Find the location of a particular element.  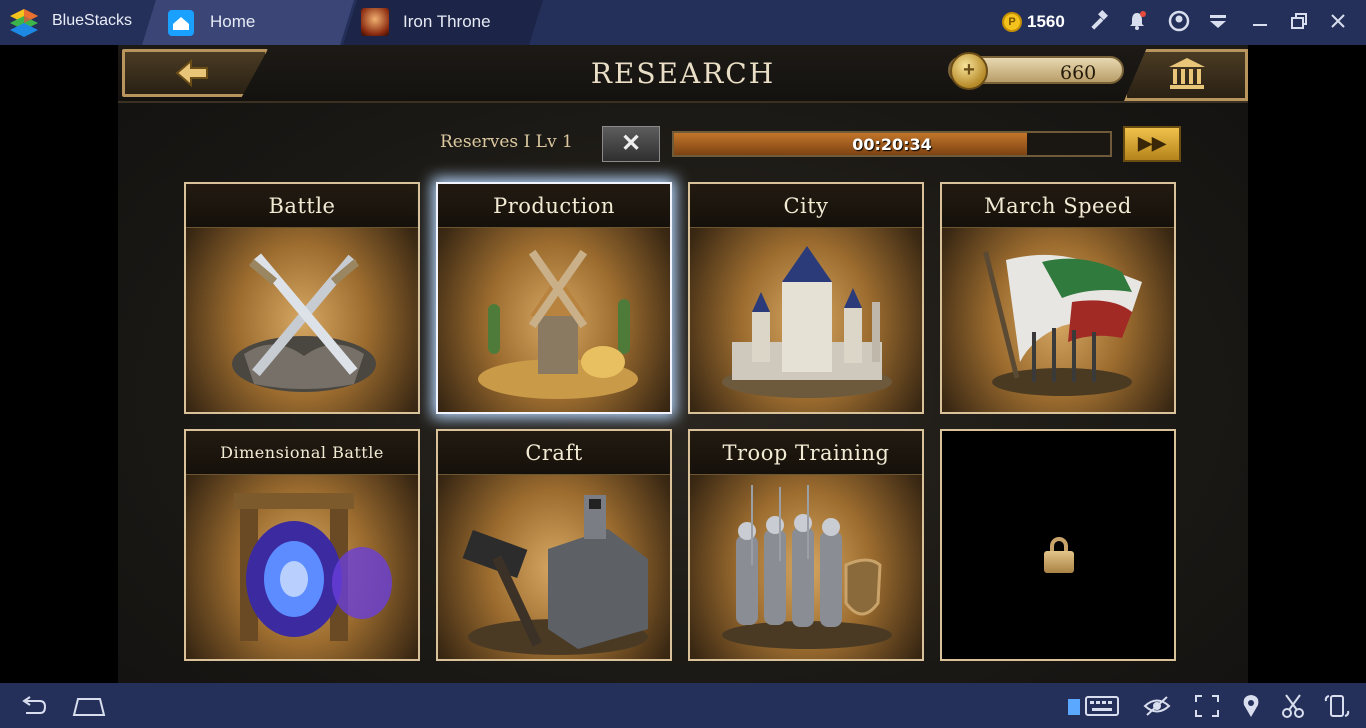

bank-button is located at coordinates (1186, 75).